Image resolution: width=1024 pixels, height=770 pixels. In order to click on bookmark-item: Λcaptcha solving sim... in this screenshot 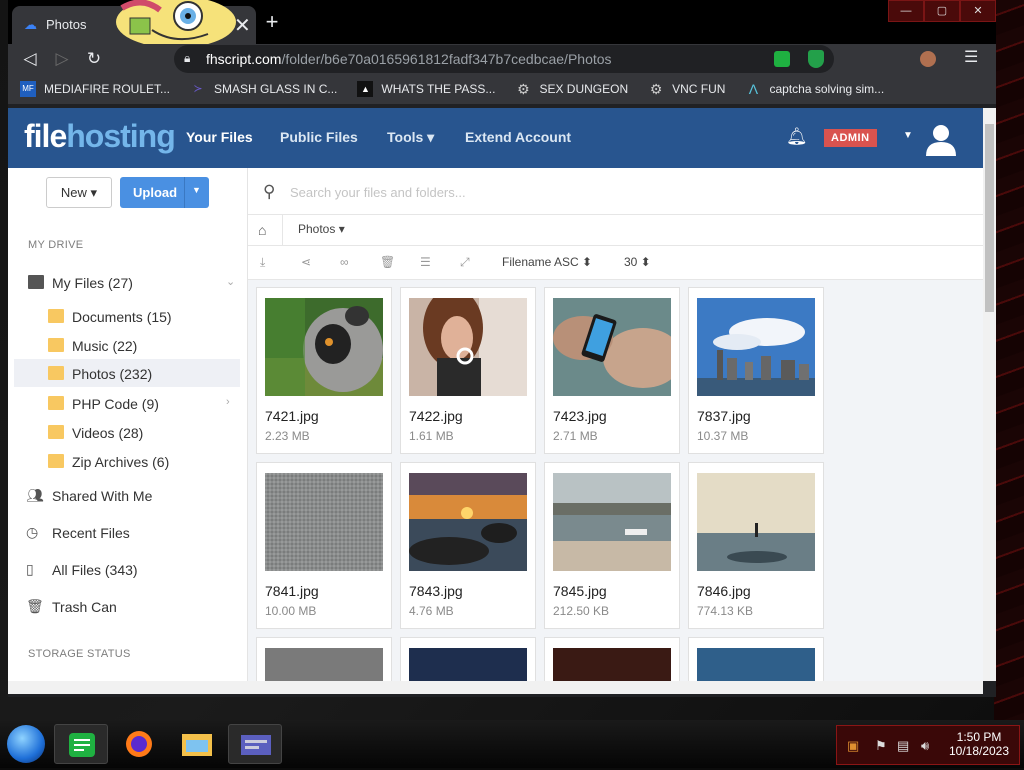, I will do `click(814, 89)`.